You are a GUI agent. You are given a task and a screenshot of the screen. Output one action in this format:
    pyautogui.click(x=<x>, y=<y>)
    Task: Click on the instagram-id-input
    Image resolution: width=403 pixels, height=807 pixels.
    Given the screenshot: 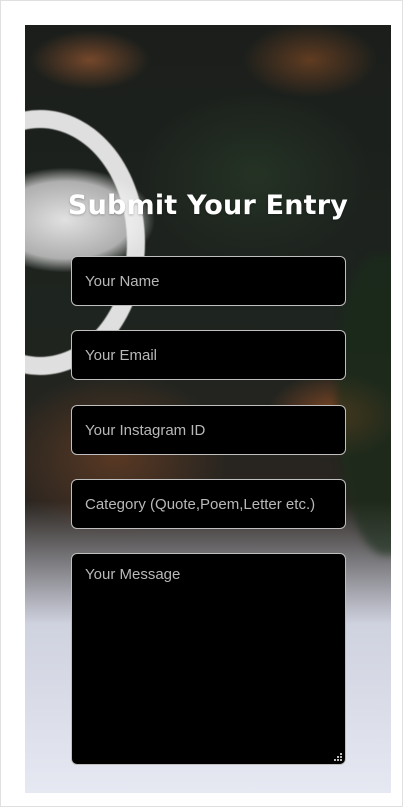 What is the action you would take?
    pyautogui.click(x=208, y=430)
    